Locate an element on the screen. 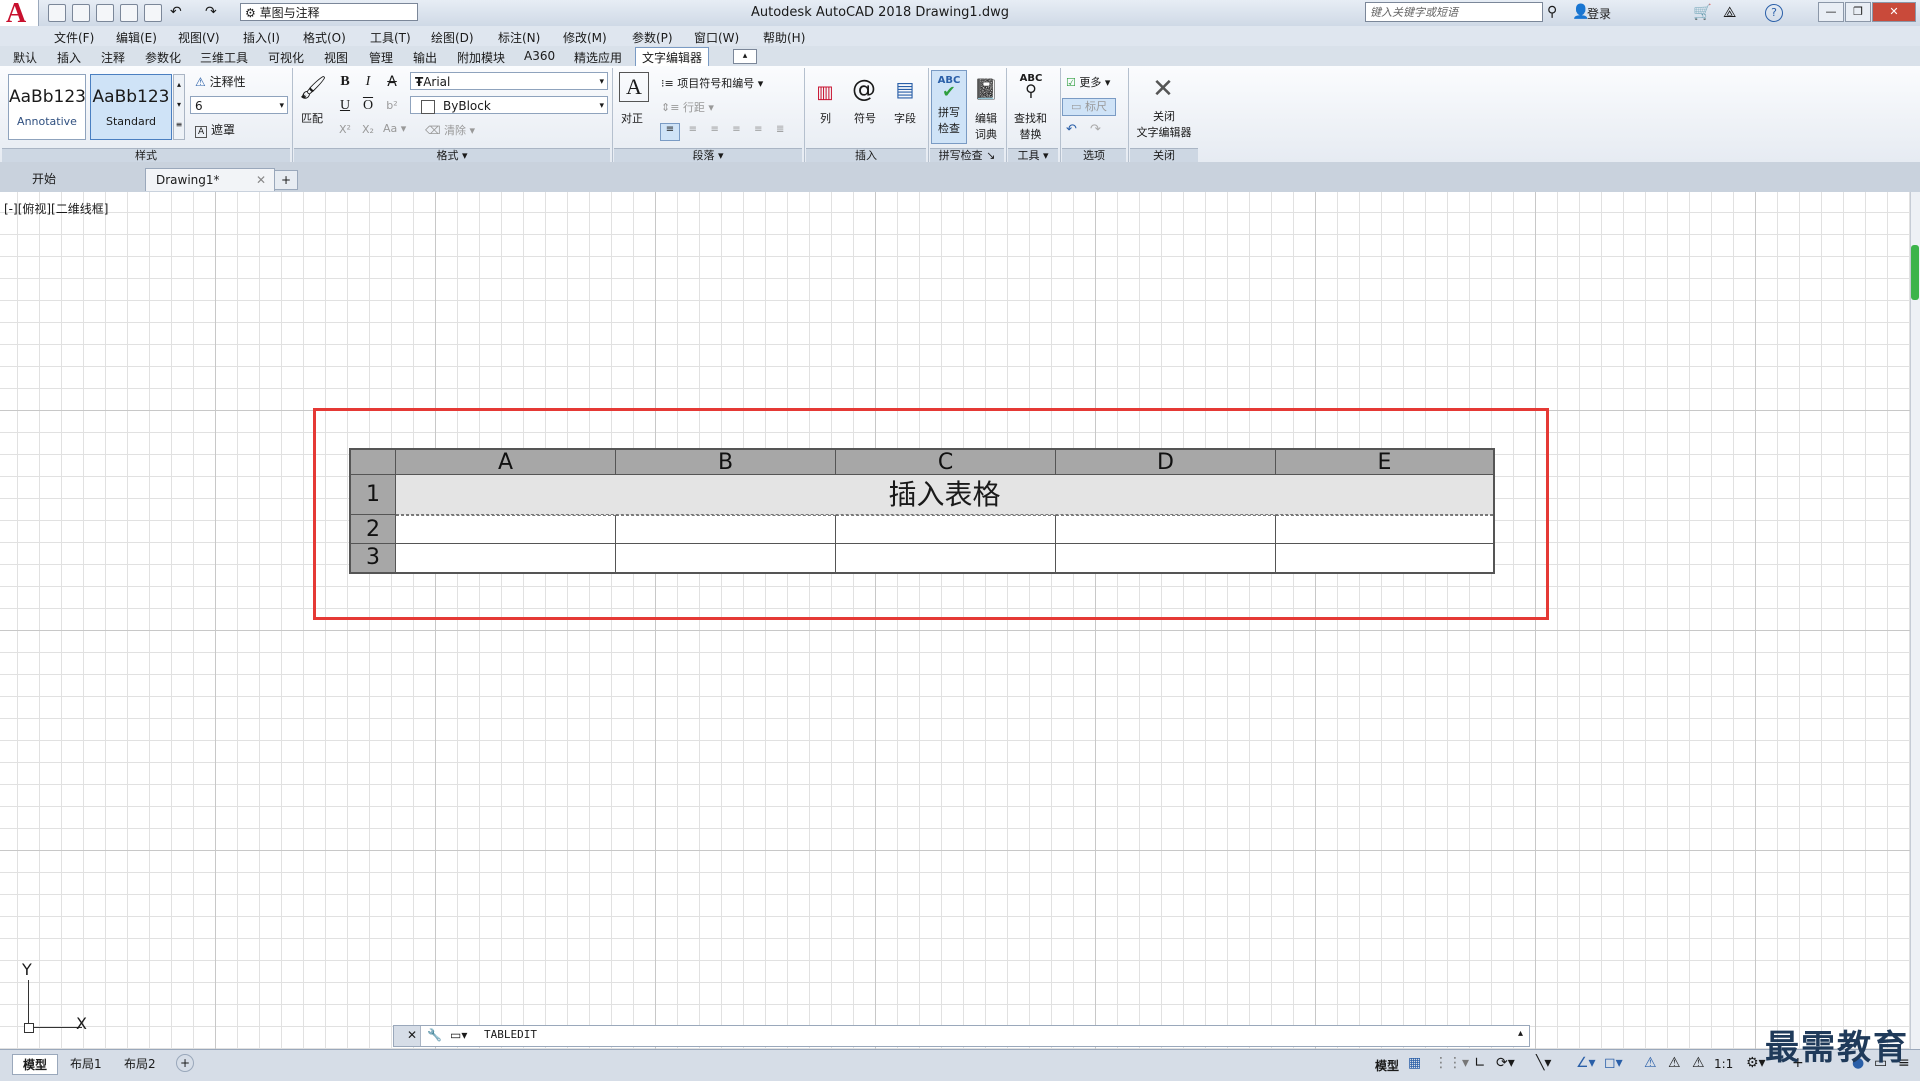 This screenshot has width=1920, height=1081. wrench-icon: 🔧 is located at coordinates (434, 1035).